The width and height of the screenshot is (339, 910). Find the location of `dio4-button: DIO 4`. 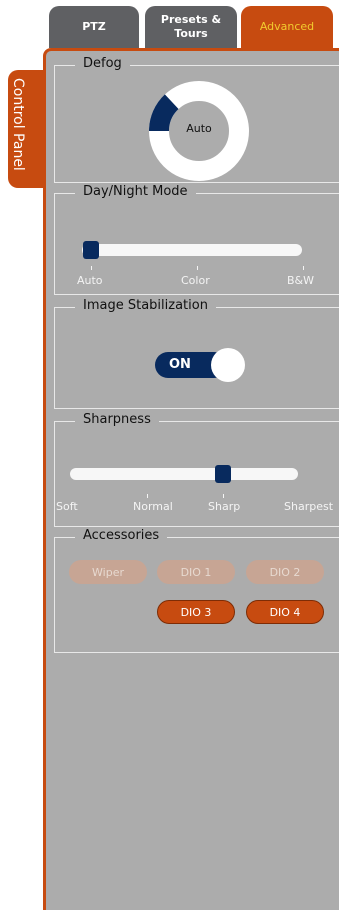

dio4-button: DIO 4 is located at coordinates (285, 612).